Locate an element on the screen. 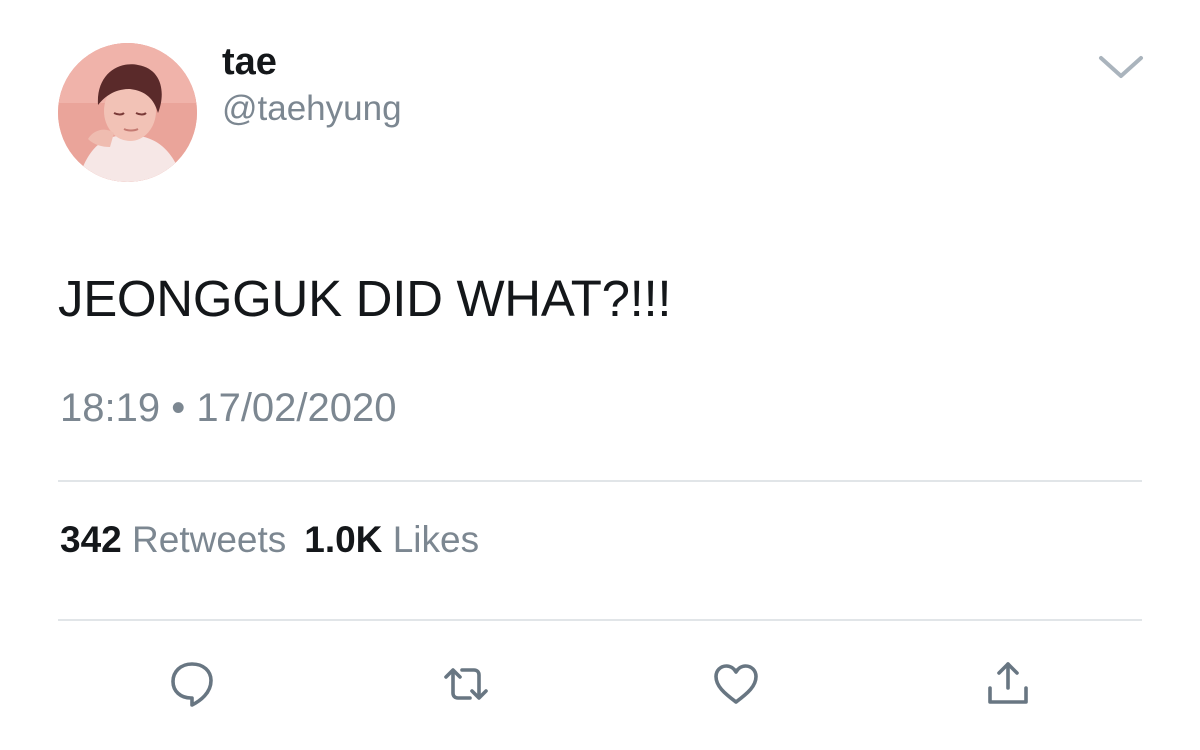 Image resolution: width=1200 pixels, height=750 pixels. tweet-text: JEONGGUK DID WHAT?!!! is located at coordinates (365, 298).